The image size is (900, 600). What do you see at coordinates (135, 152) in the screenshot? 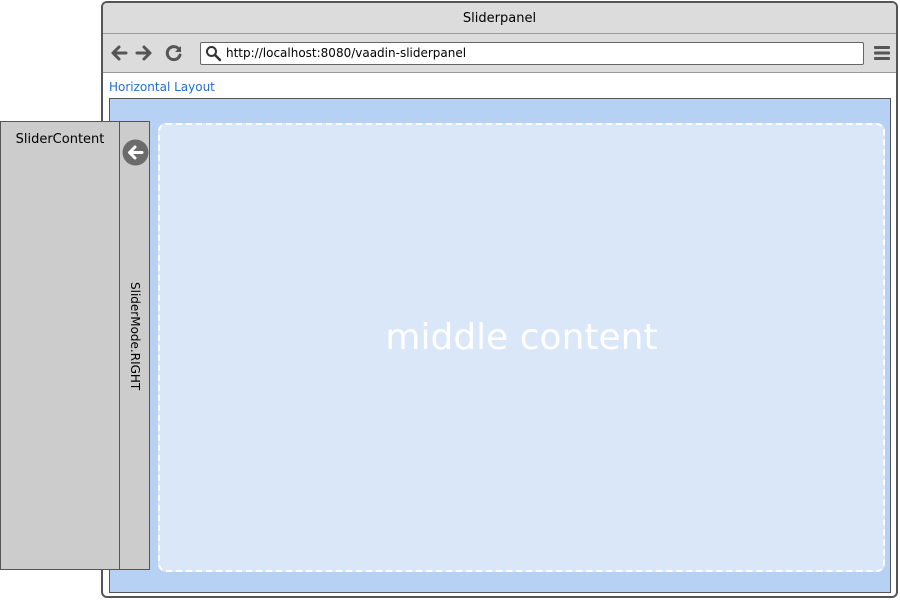
I see `arrow-left-circle-icon` at bounding box center [135, 152].